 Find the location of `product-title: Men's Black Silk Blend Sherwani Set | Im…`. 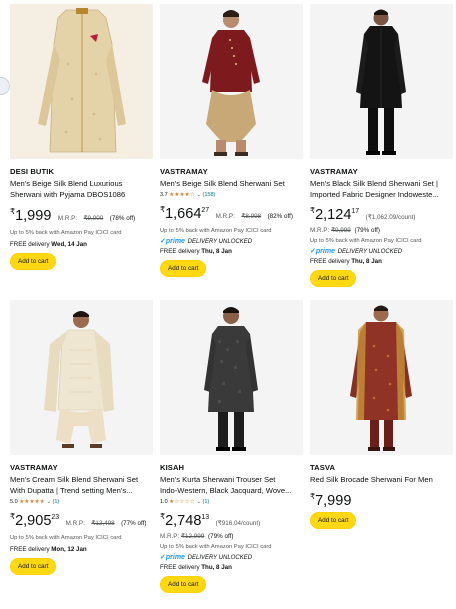

product-title: Men's Black Silk Blend Sherwani Set | Im… is located at coordinates (381, 189).